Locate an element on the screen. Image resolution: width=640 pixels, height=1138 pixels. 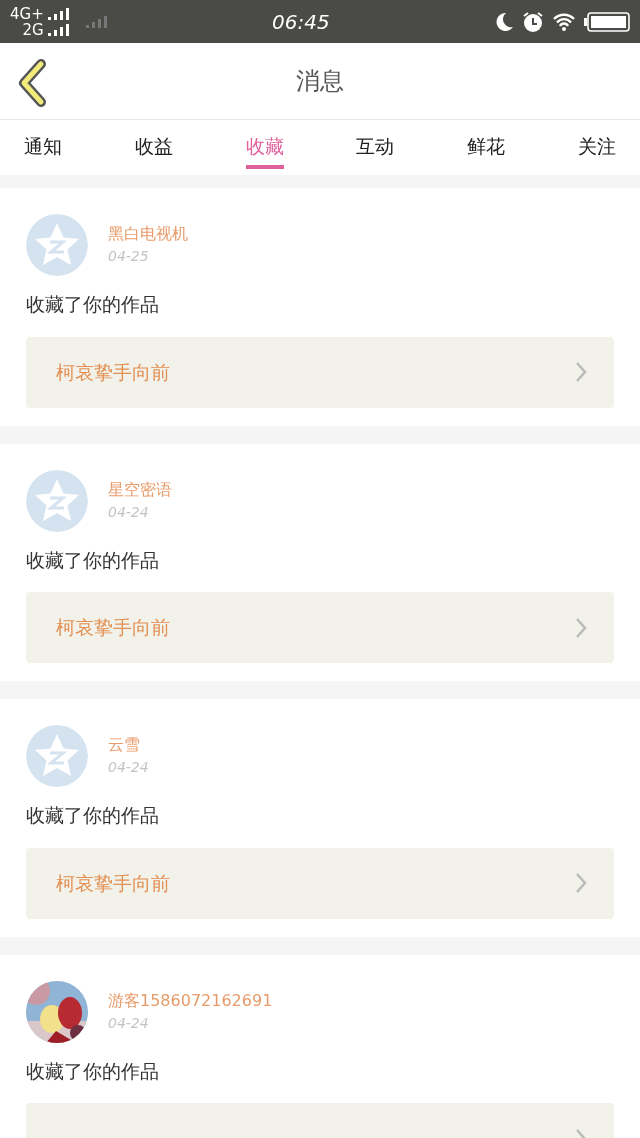
page-title: 消息 is located at coordinates (320, 81).